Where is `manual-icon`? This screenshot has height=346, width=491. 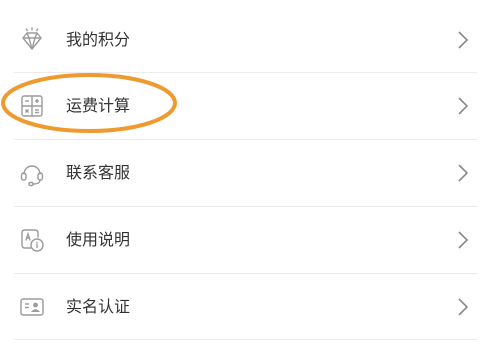 manual-icon is located at coordinates (32, 240).